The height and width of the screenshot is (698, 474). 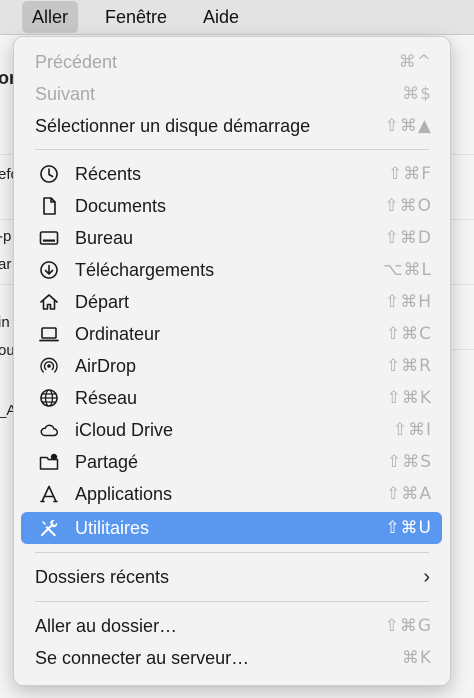 I want to click on menu-item-shortcut: ⇧⌘S, so click(x=409, y=462).